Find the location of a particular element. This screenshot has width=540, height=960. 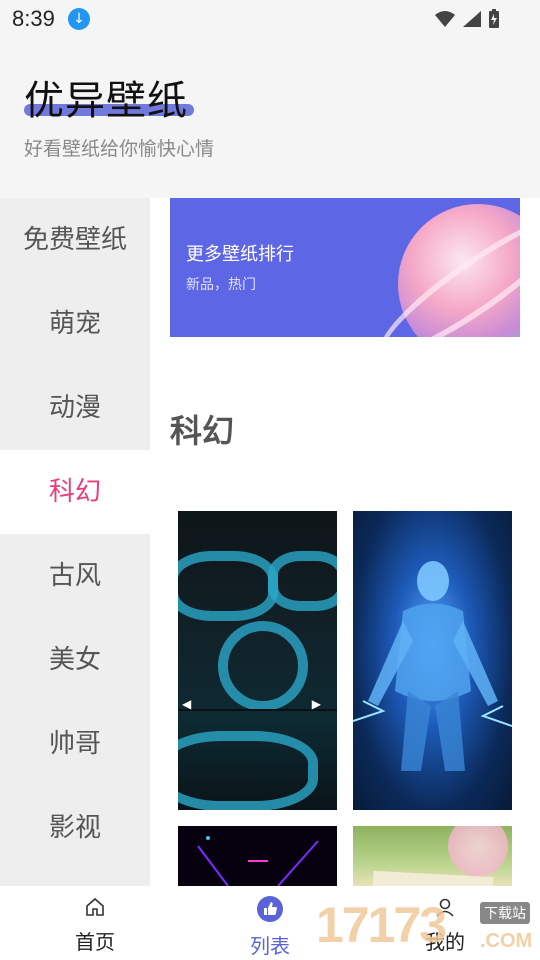

sidebar-item-beauty: 美女 is located at coordinates (75, 660).